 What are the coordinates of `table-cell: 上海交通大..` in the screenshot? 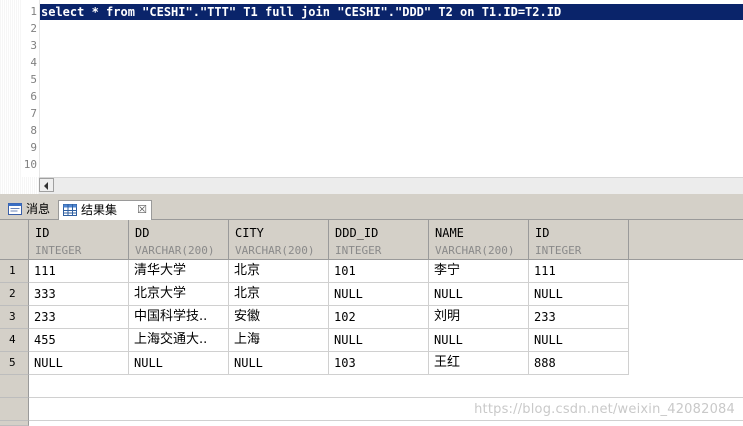 It's located at (179, 340).